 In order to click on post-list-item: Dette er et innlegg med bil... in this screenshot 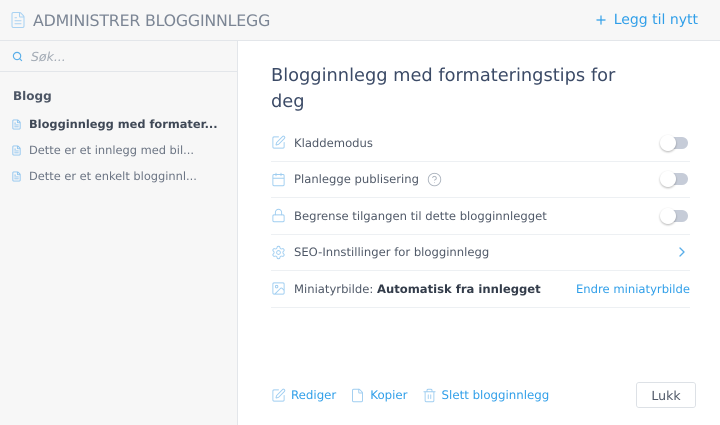, I will do `click(118, 150)`.